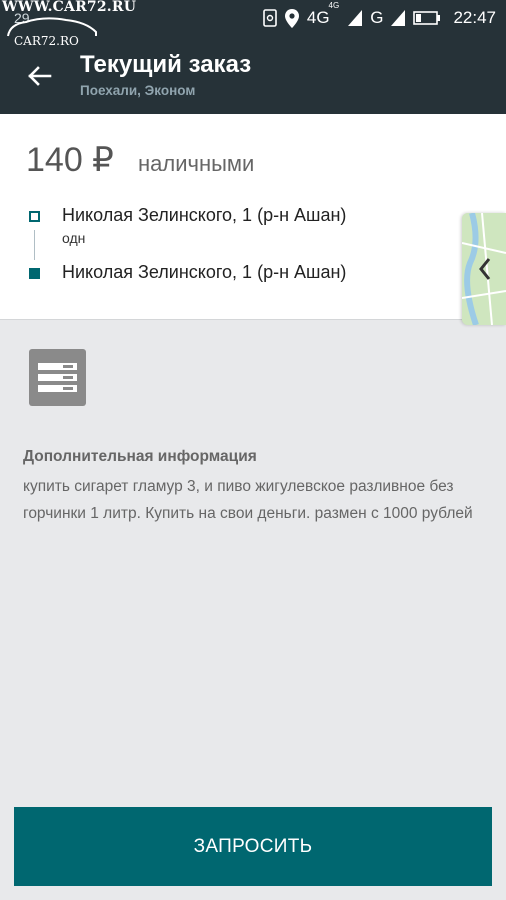 This screenshot has height=900, width=506. What do you see at coordinates (253, 24) in the screenshot?
I see `status-bar: 29 WWW.CAR72.RU CAR72.RO 4G4G G 22:47` at bounding box center [253, 24].